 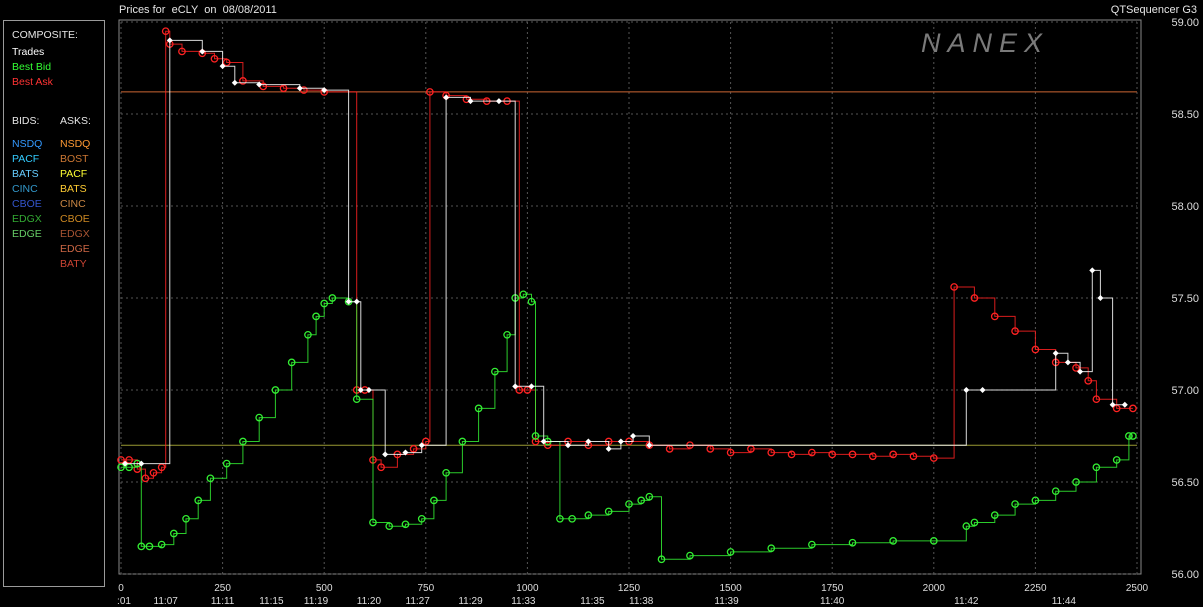 What do you see at coordinates (316, 601) in the screenshot?
I see `time-label: 11:19` at bounding box center [316, 601].